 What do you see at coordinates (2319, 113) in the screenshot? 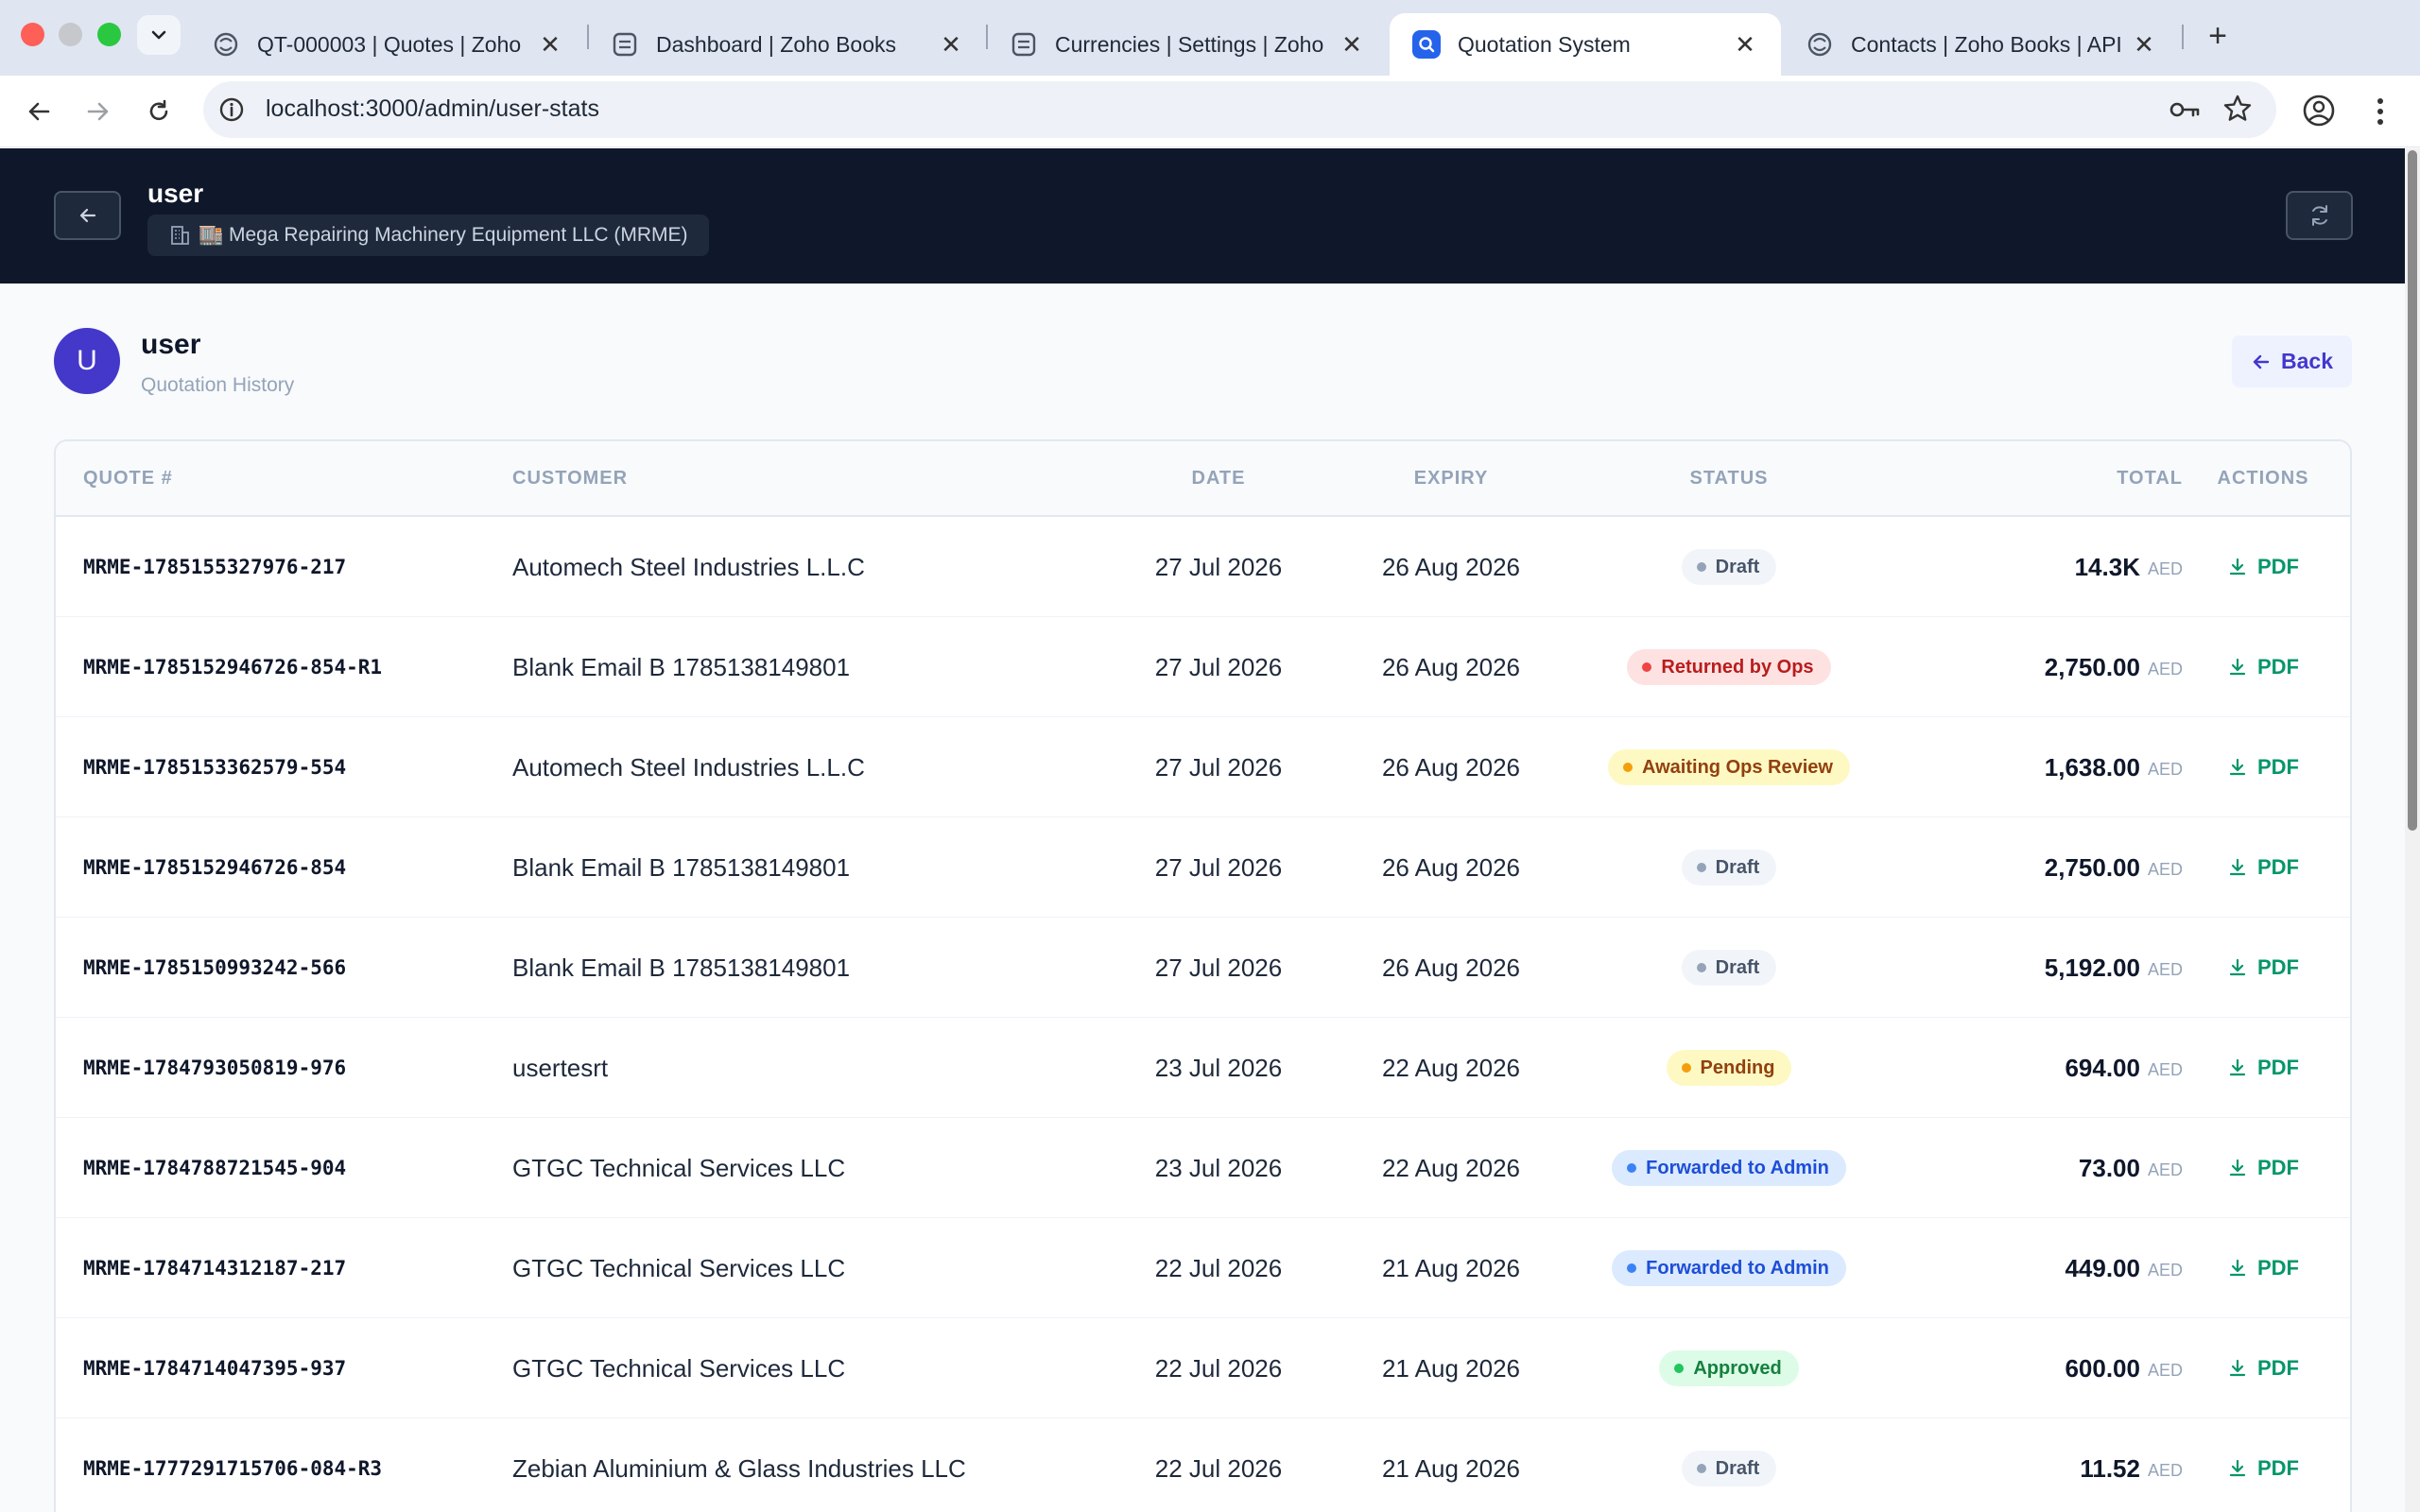
I see `profile-icon` at bounding box center [2319, 113].